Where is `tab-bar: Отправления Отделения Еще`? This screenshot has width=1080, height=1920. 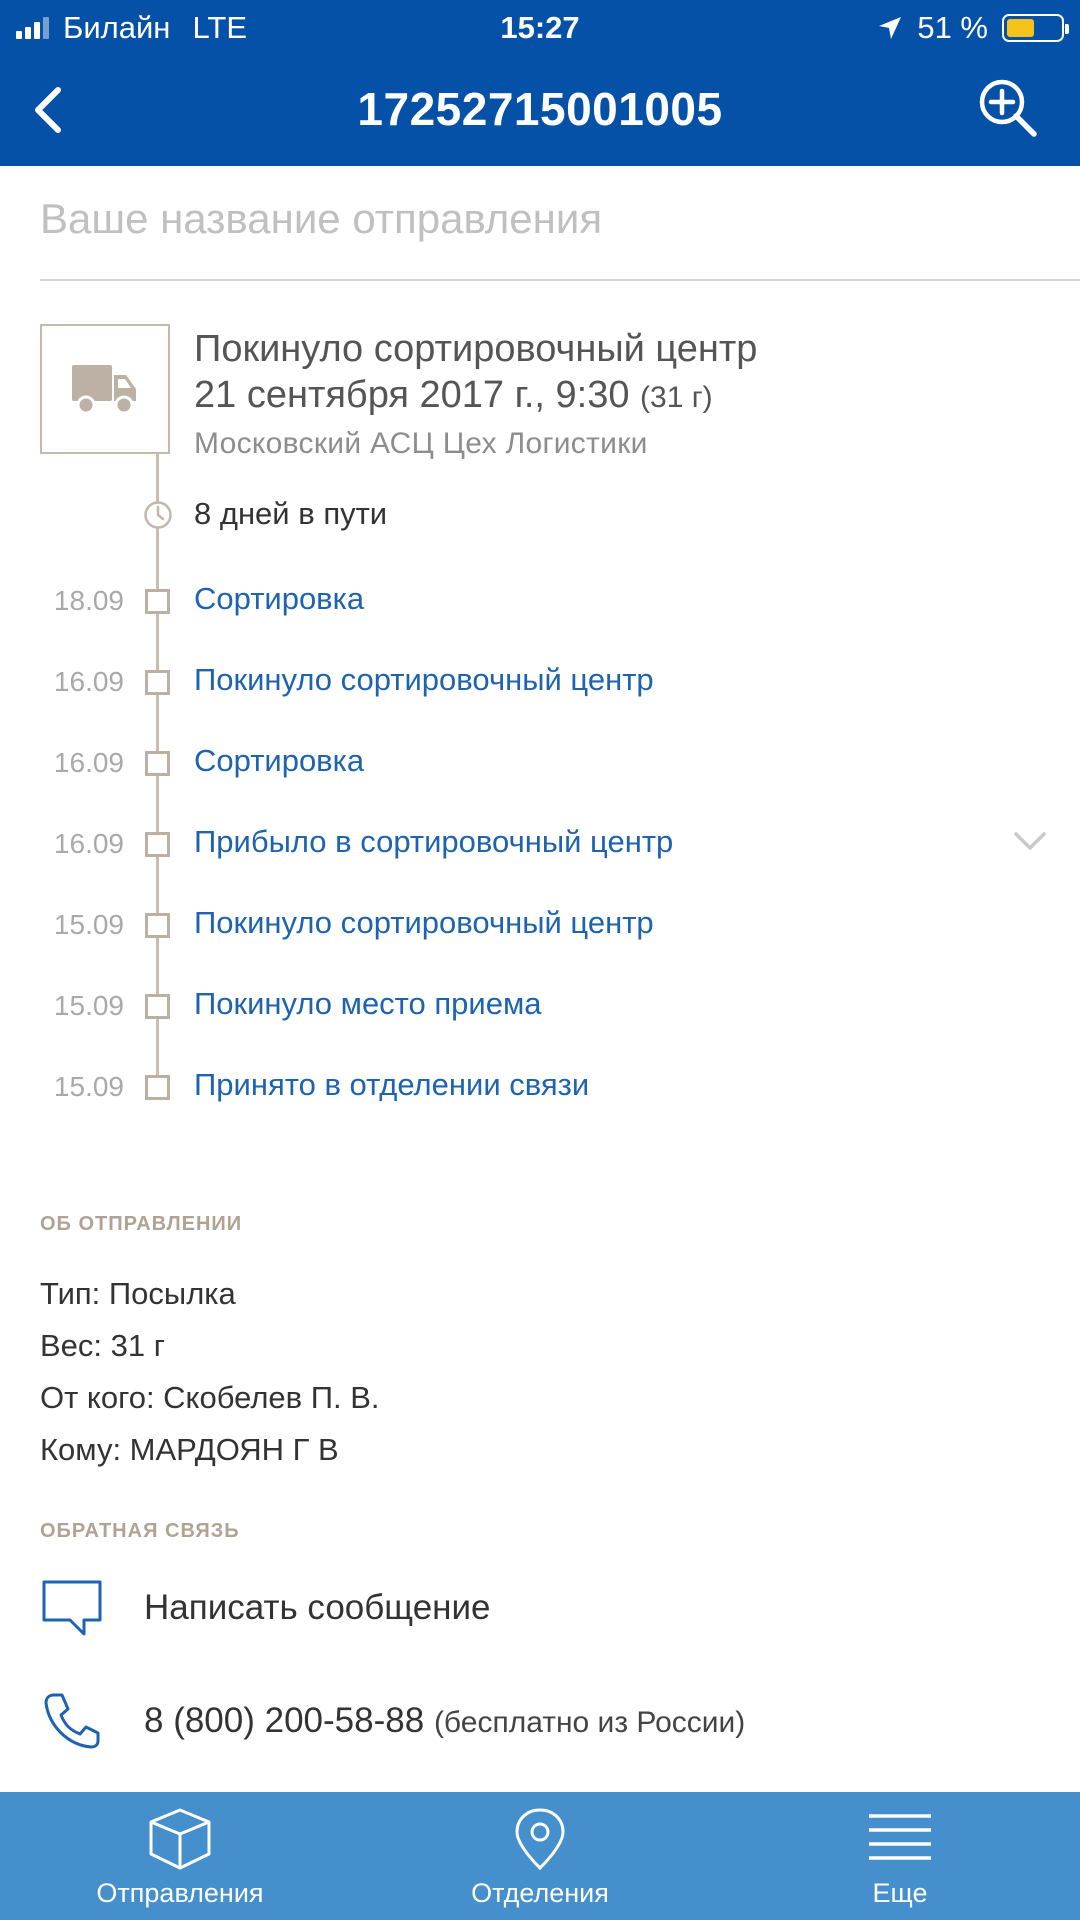
tab-bar: Отправления Отделения Еще is located at coordinates (540, 1856).